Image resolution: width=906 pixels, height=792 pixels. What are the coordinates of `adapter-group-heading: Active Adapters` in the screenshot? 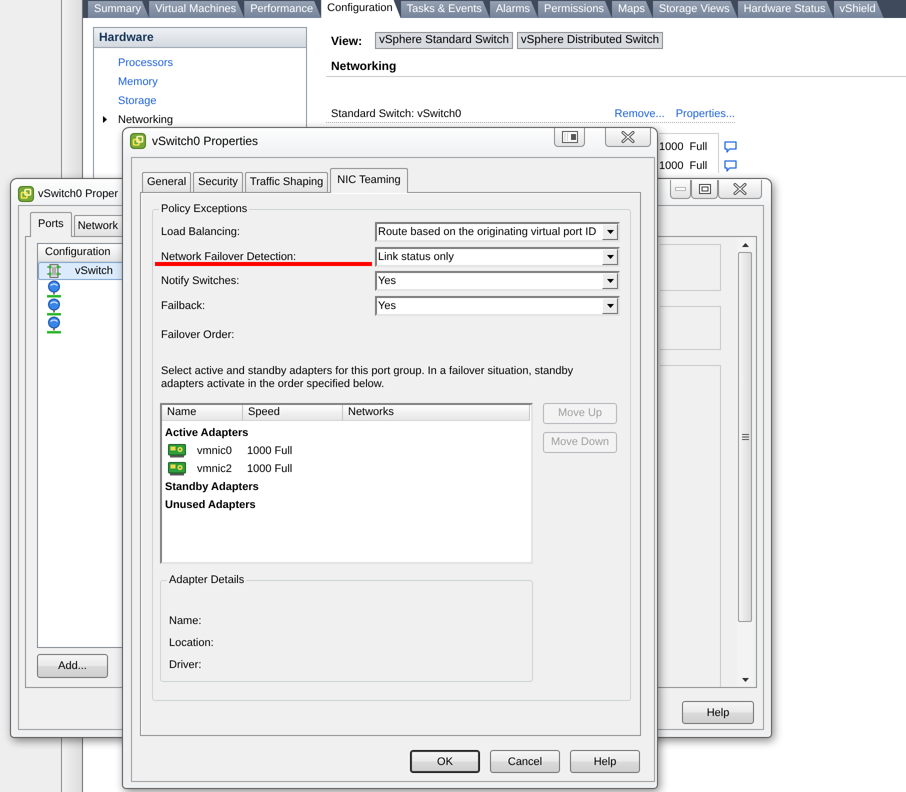 It's located at (206, 433).